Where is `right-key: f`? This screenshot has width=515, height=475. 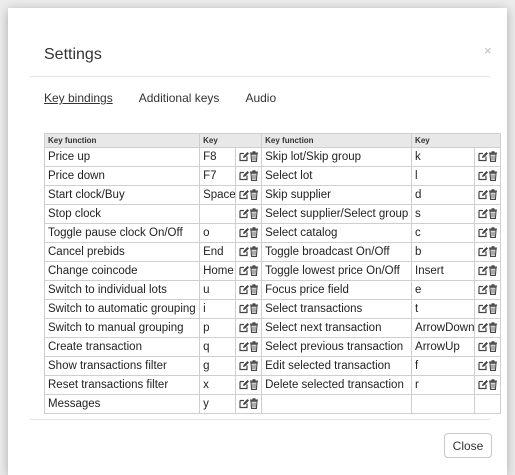
right-key: f is located at coordinates (443, 366).